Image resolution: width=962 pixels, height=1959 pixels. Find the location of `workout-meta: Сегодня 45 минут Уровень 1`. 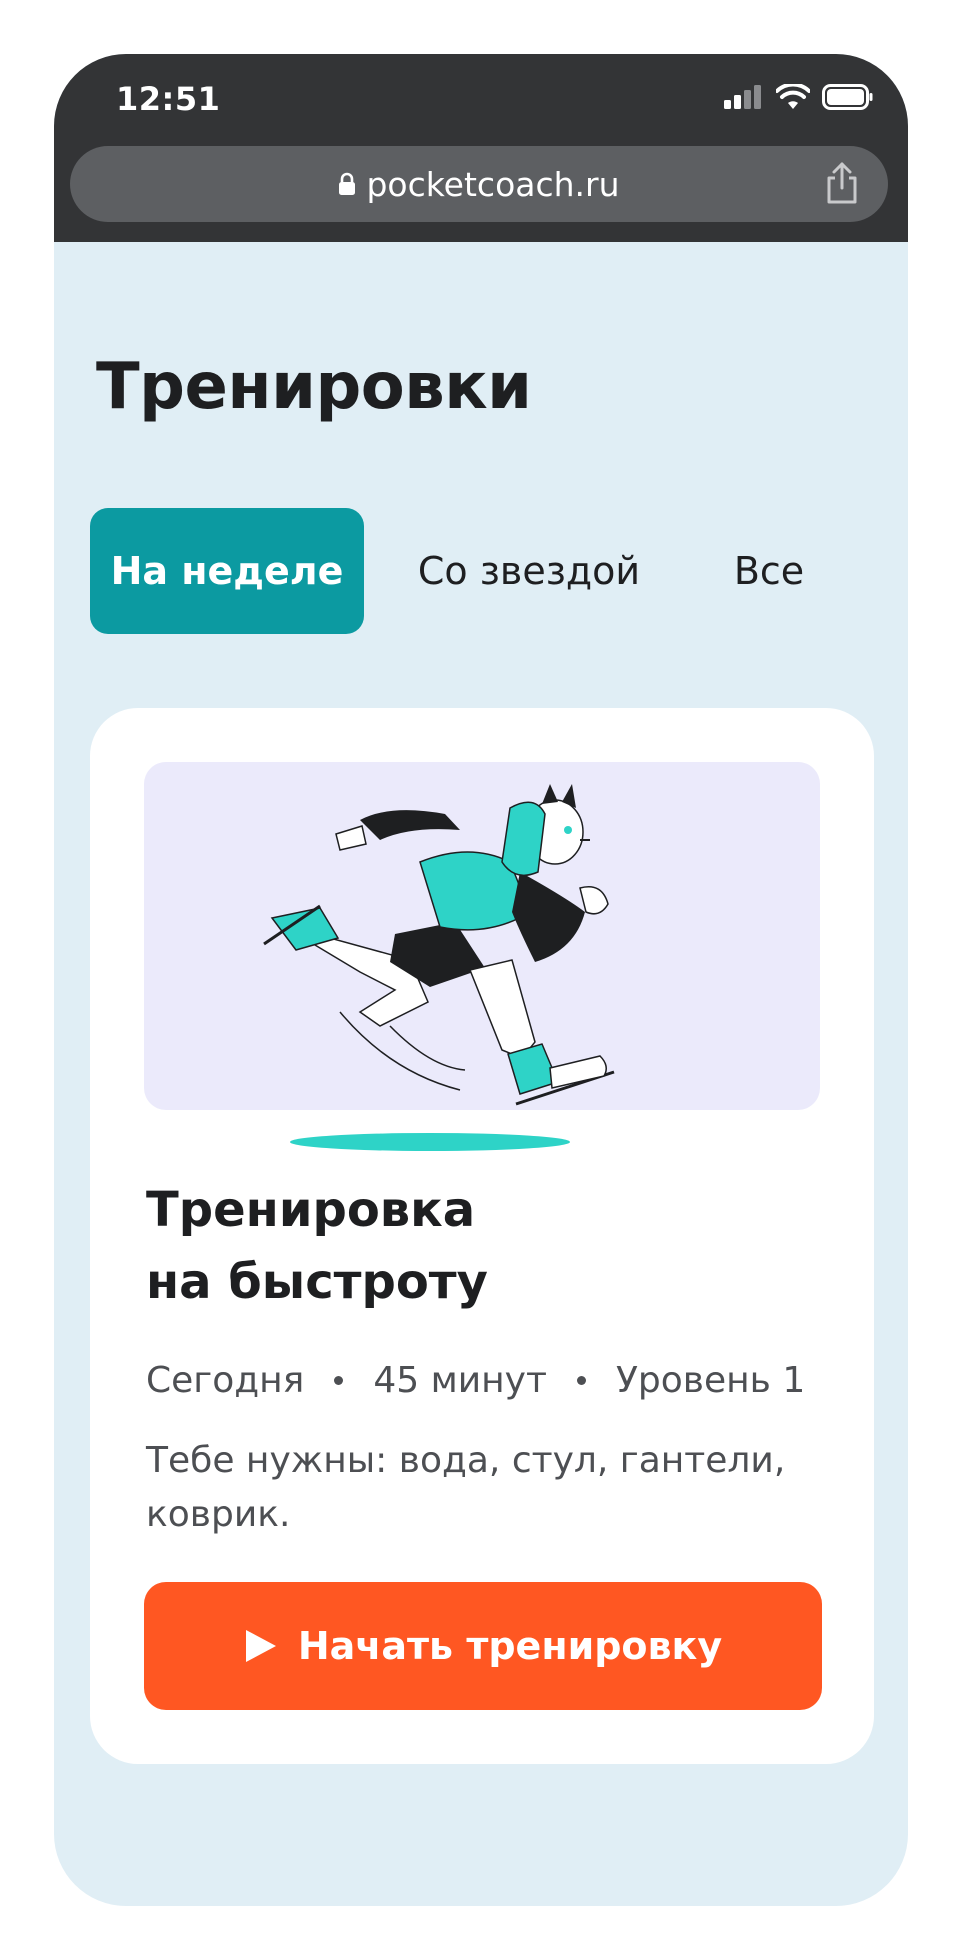

workout-meta: Сегодня 45 минут Уровень 1 is located at coordinates (475, 1380).